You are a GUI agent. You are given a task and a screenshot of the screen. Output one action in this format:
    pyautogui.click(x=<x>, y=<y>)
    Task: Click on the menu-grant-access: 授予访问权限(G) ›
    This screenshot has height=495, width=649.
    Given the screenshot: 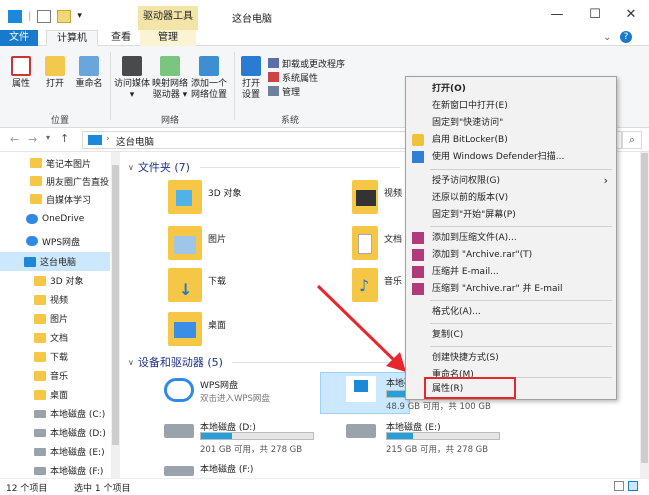 What is the action you would take?
    pyautogui.click(x=511, y=181)
    